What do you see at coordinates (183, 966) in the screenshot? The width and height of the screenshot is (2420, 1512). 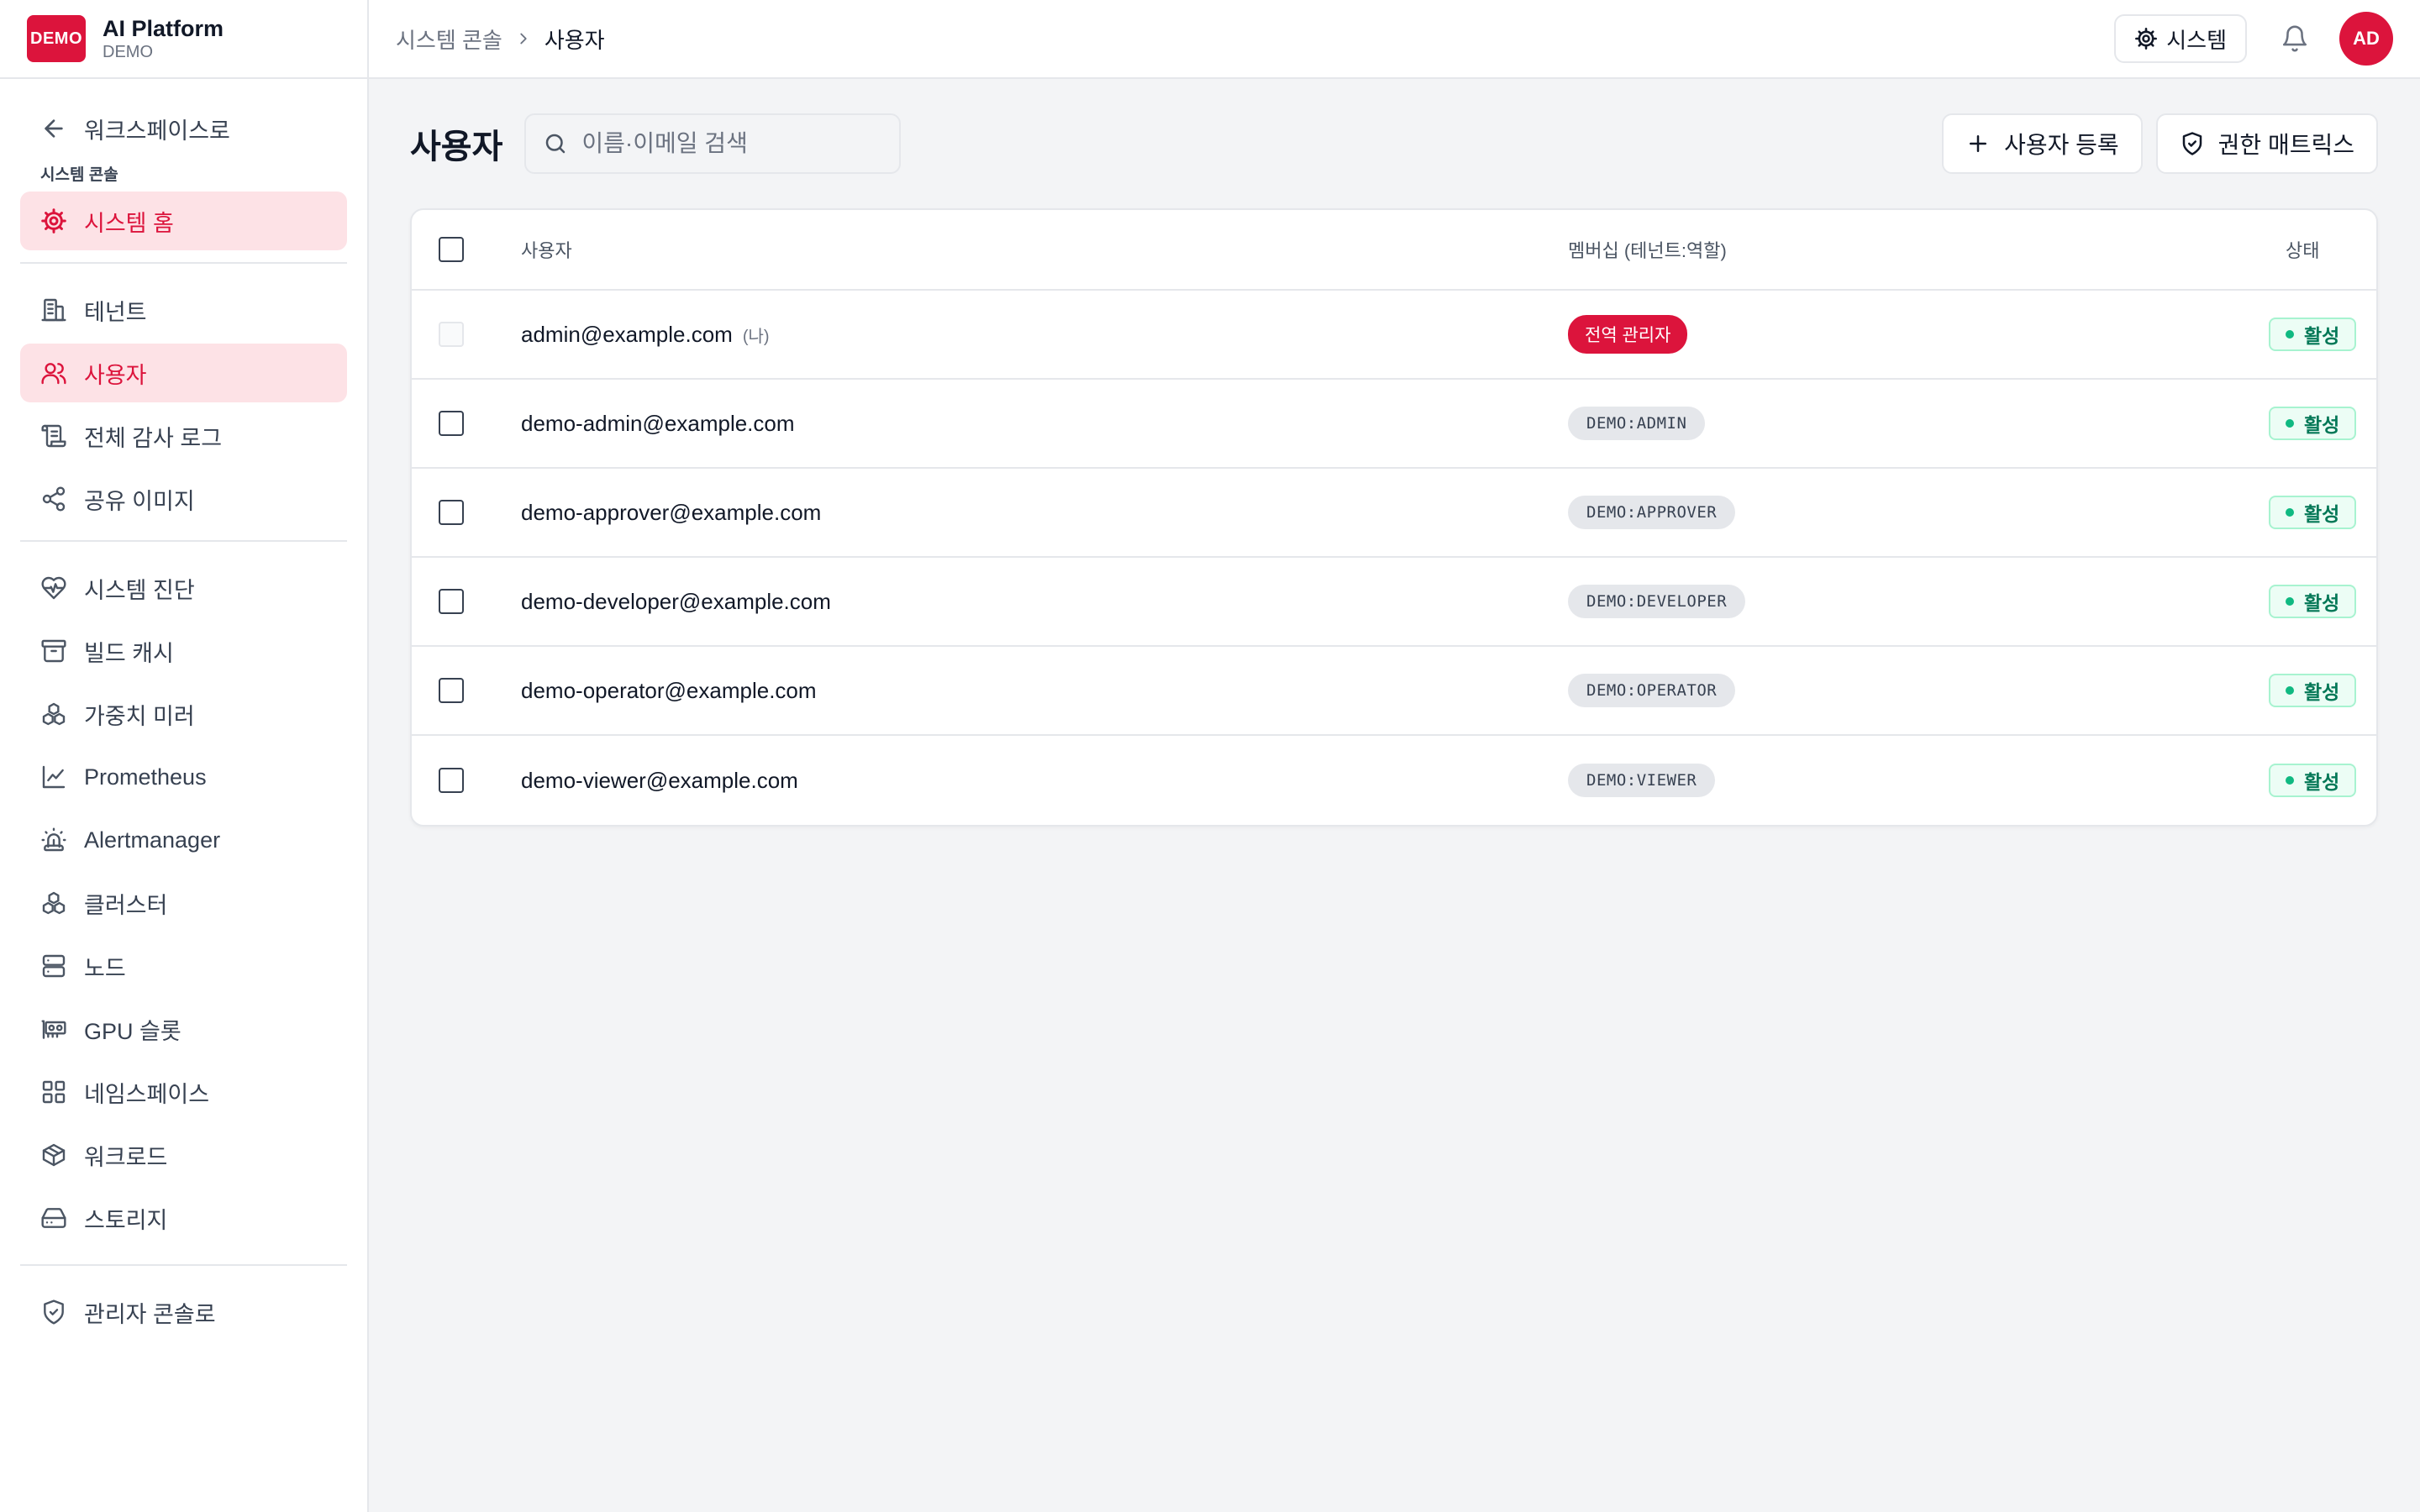 I see `sidebar-item-nodes: 노드` at bounding box center [183, 966].